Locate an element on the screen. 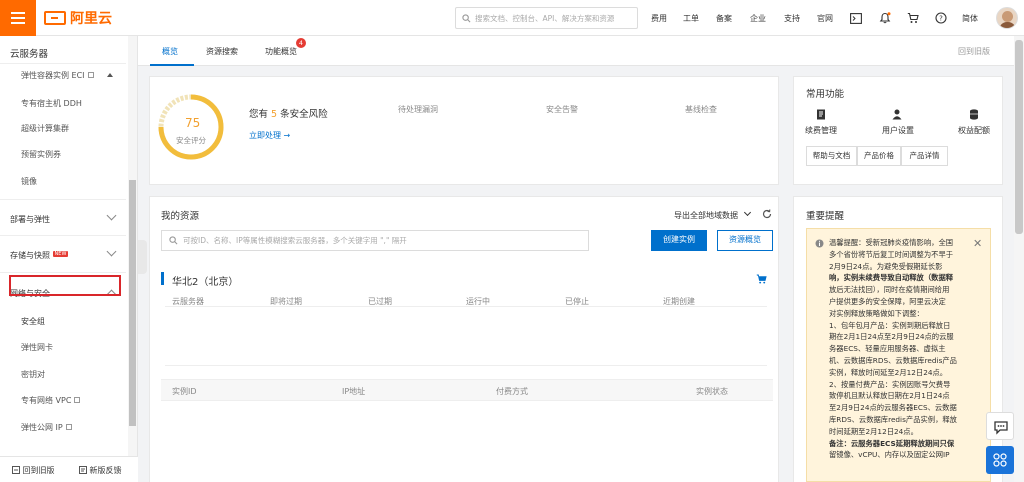 Image resolution: width=1024 pixels, height=482 pixels. sidebar-item-eip: 弹性公网 IP is located at coordinates (46, 427).